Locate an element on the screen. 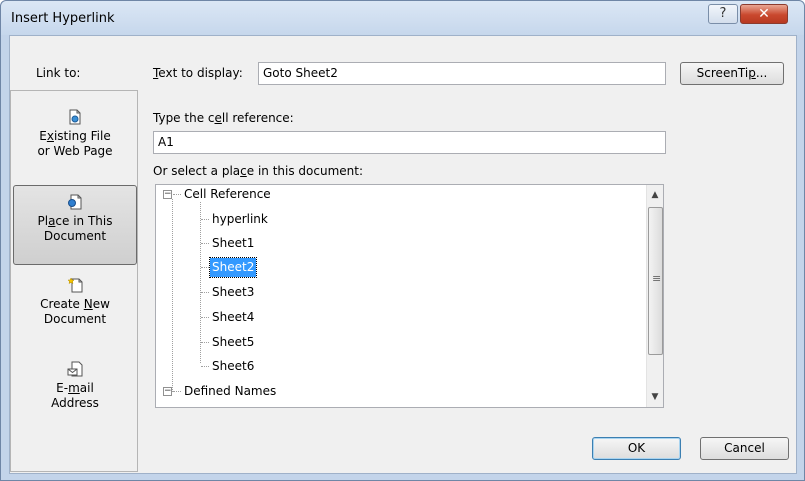  selected-sheet-label: Sheet2 is located at coordinates (233, 267).